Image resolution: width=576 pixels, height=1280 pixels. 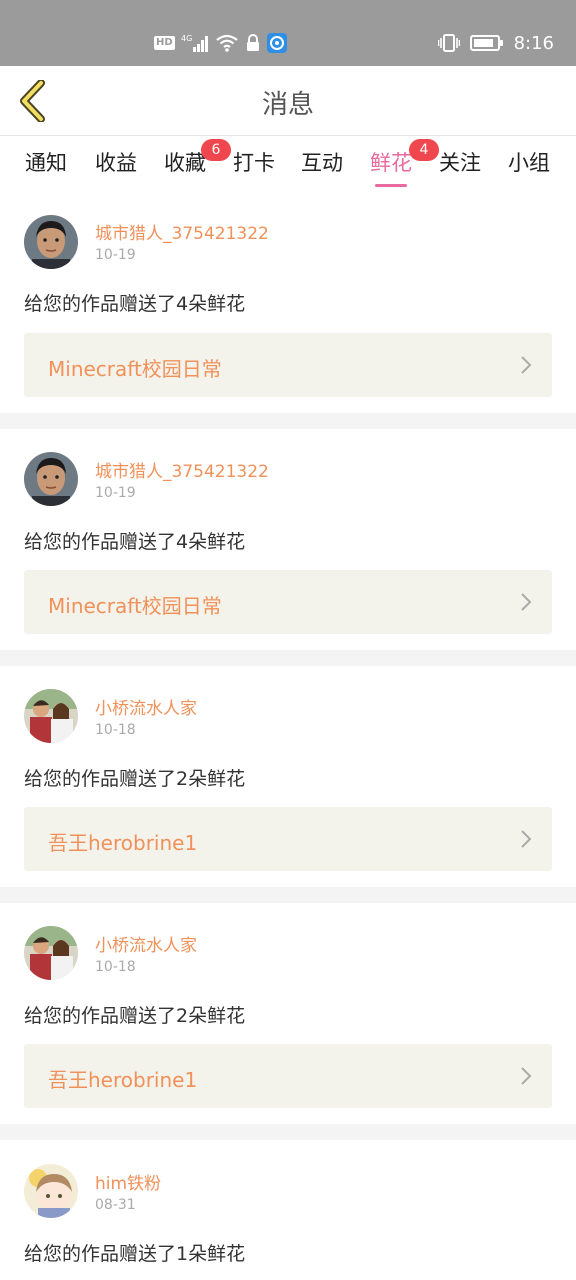 What do you see at coordinates (287, 105) in the screenshot?
I see `page-title: 消息` at bounding box center [287, 105].